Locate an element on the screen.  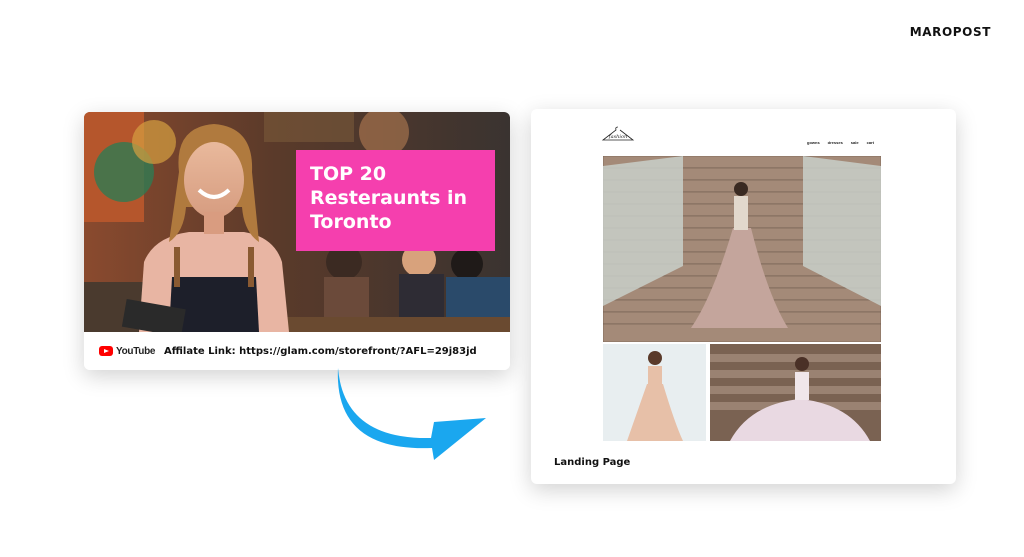
youtube-icon is located at coordinates (106, 351).